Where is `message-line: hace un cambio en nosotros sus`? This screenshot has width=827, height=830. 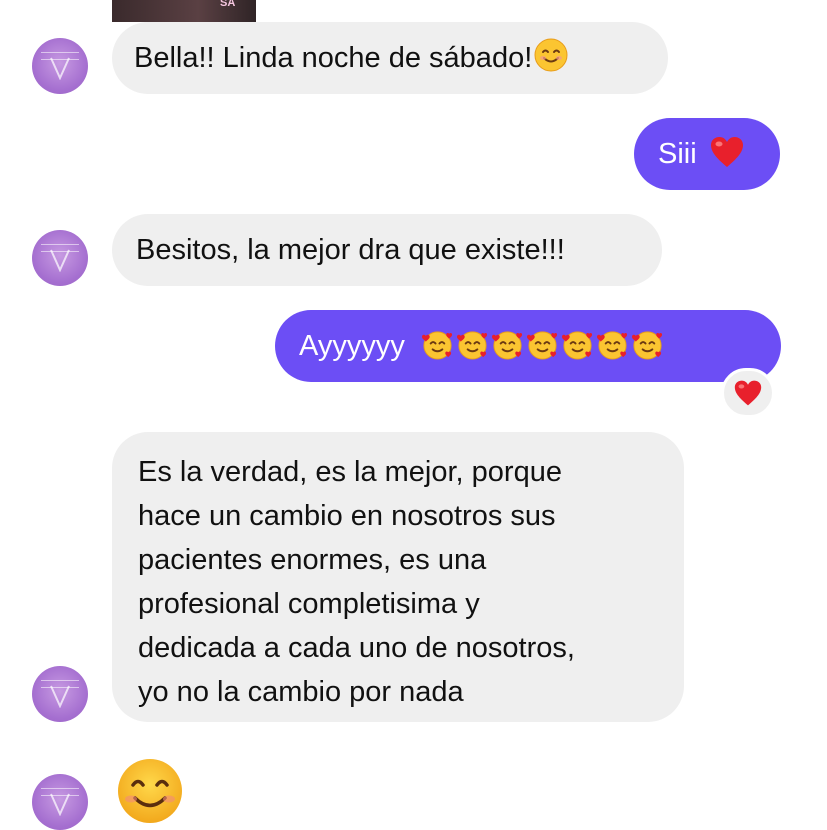
message-line: hace un cambio en nosotros sus is located at coordinates (347, 516).